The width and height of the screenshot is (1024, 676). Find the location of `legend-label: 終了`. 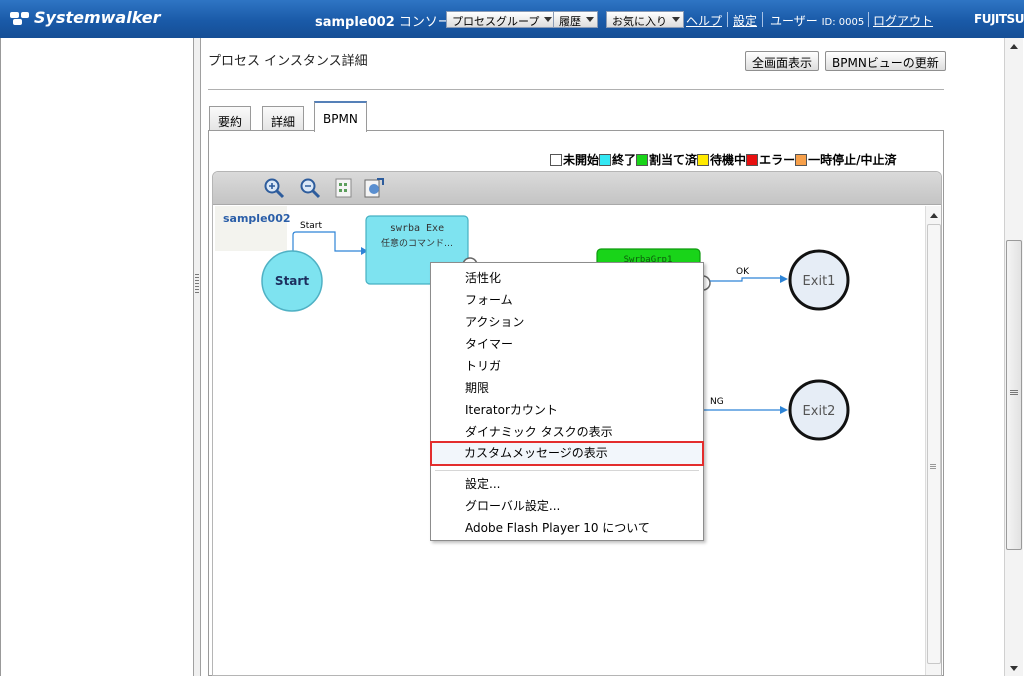

legend-label: 終了 is located at coordinates (624, 160).